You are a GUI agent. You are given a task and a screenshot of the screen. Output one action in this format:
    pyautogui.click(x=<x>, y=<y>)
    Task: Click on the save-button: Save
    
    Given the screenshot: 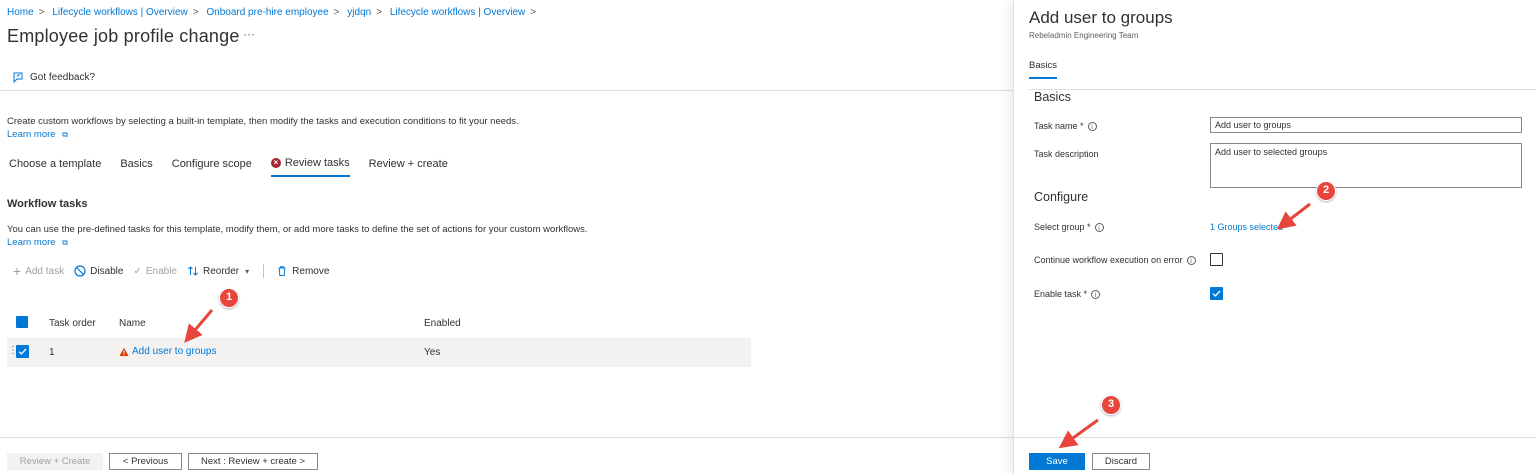 What is the action you would take?
    pyautogui.click(x=1057, y=461)
    